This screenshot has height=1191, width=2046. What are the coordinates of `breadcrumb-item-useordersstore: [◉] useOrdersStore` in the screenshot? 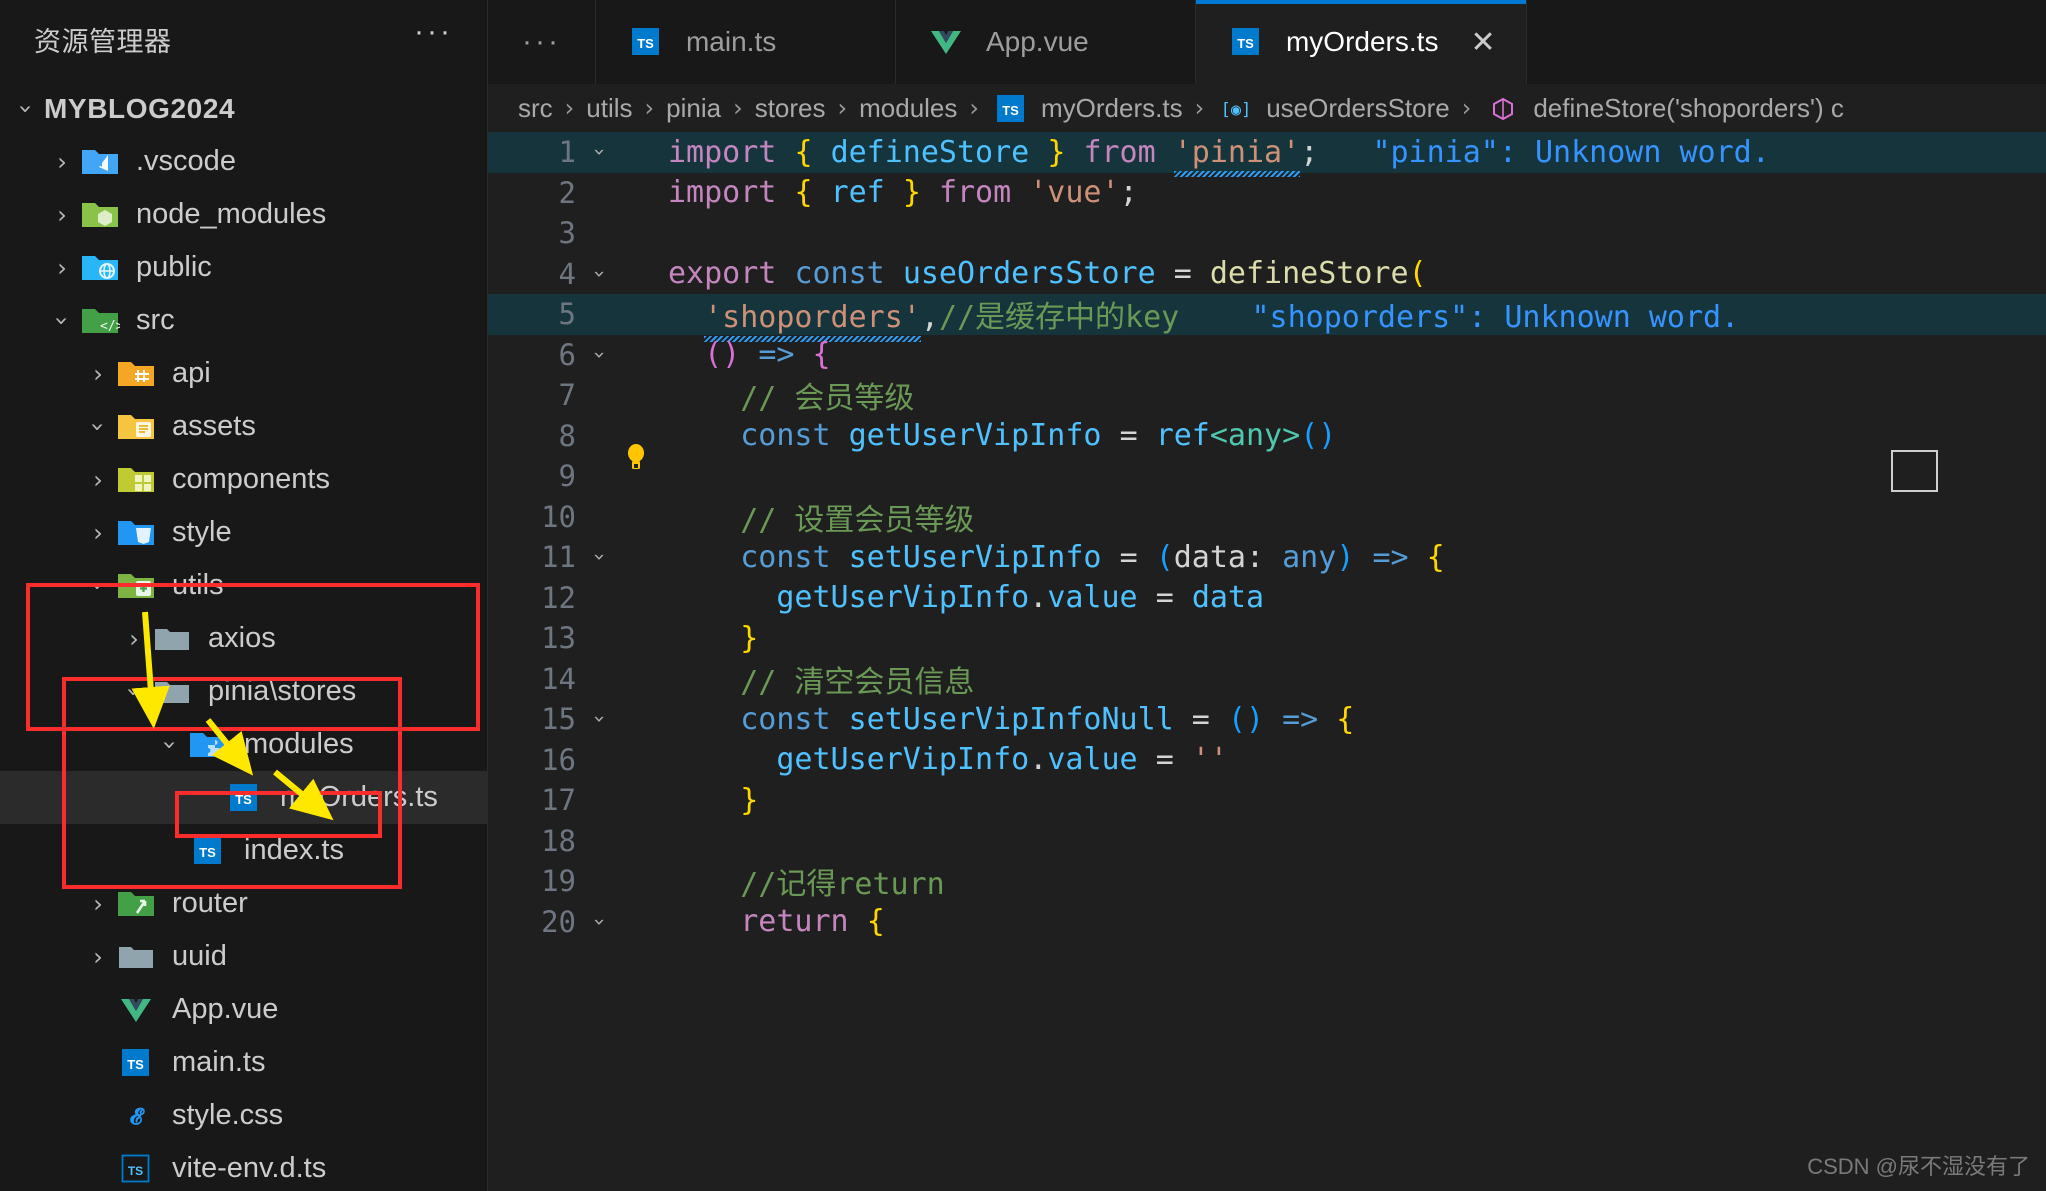 It's located at (1333, 108).